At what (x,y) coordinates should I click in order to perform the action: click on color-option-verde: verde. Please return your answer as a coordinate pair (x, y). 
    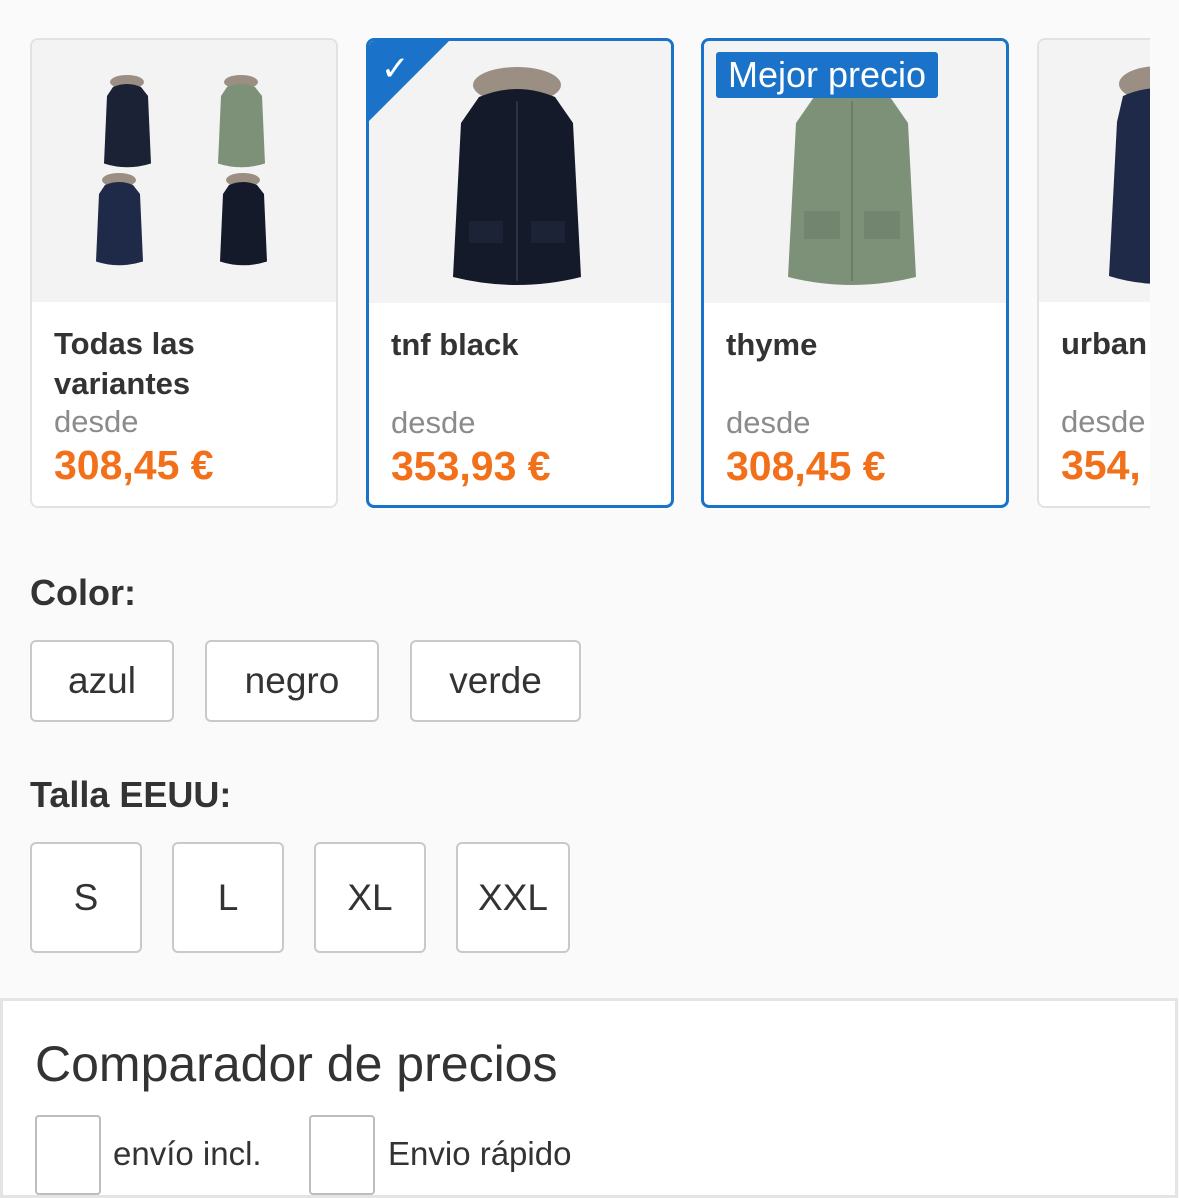
    Looking at the image, I should click on (495, 681).